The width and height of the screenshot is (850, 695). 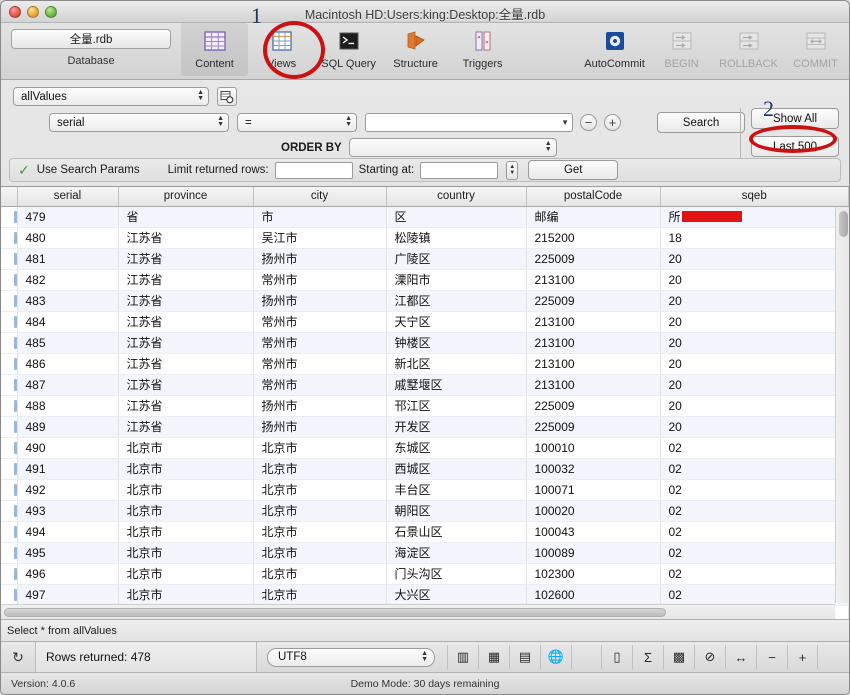 I want to click on cell-country: 广陵区, so click(x=456, y=259).